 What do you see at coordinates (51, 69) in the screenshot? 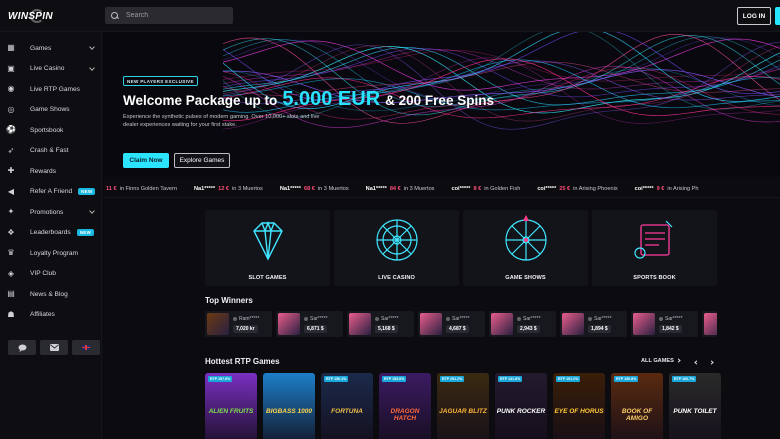
I see `sidebar-item-live-casino: ▣ Live Casino` at bounding box center [51, 69].